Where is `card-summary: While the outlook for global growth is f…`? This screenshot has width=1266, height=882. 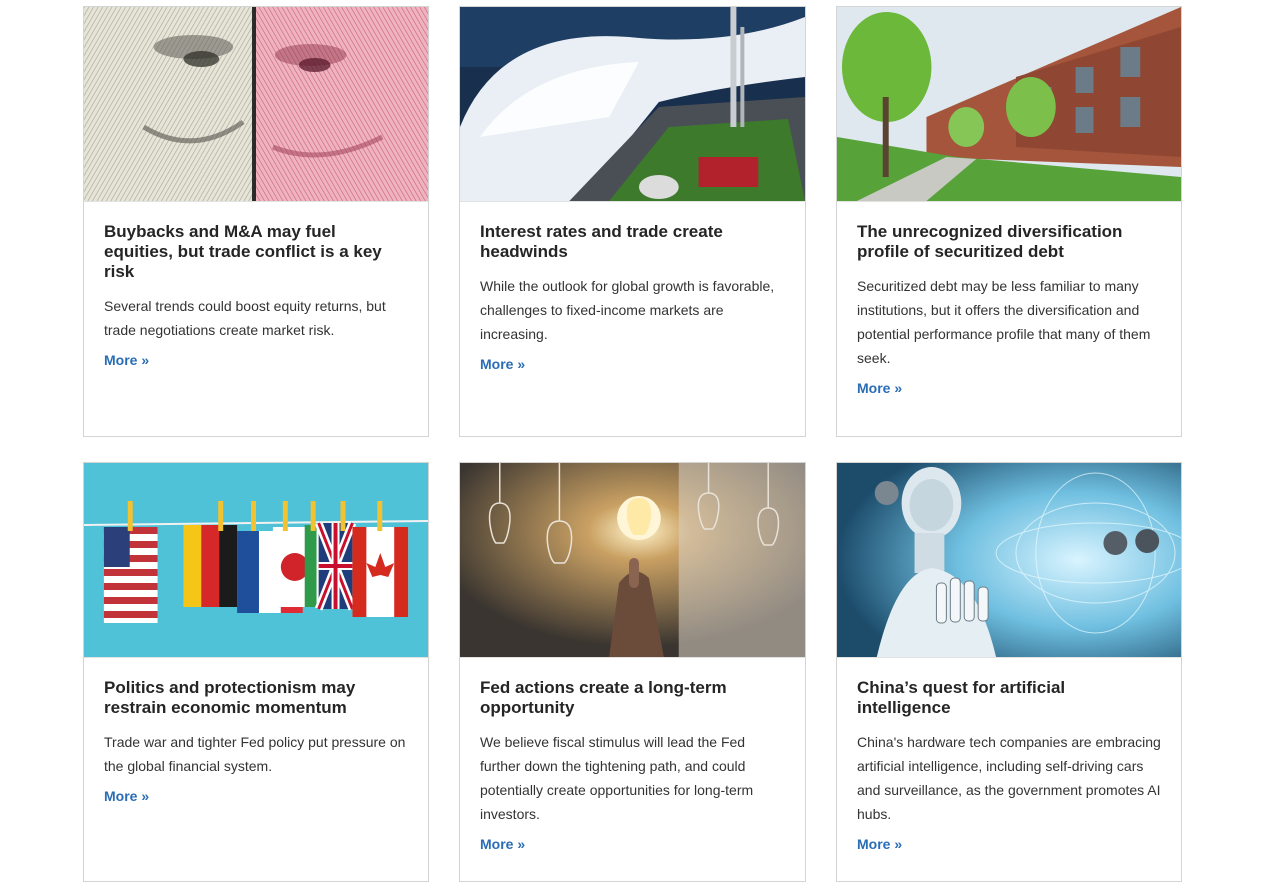
card-summary: While the outlook for global growth is f… is located at coordinates (627, 310).